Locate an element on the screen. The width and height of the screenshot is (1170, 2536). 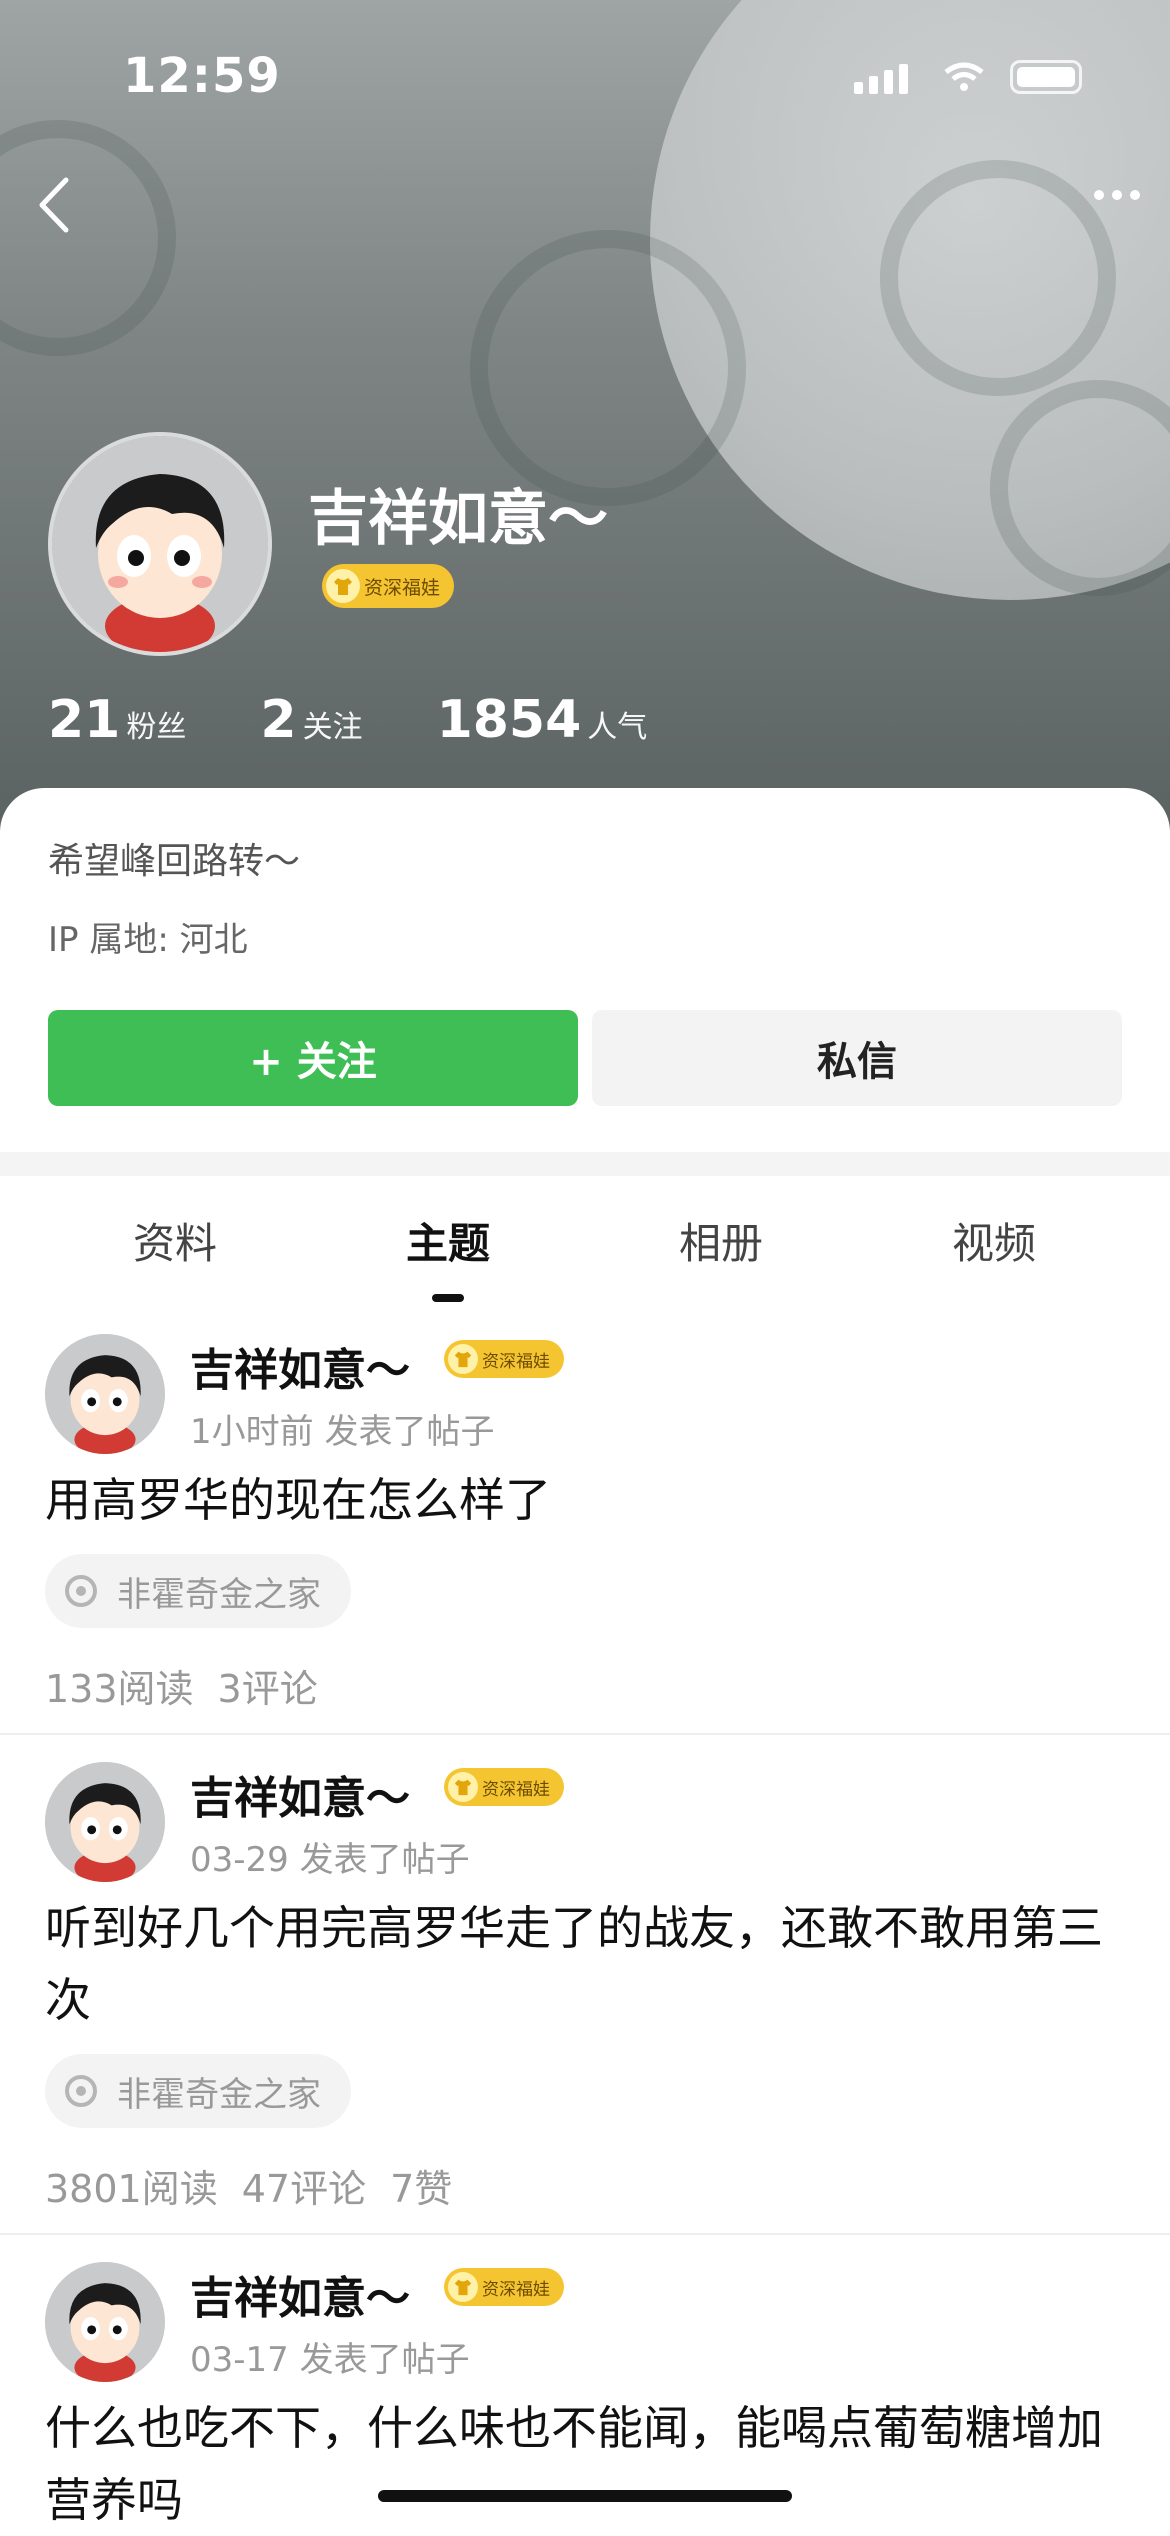
post-counts: 3801阅读 47评论 7赞 is located at coordinates (248, 2185).